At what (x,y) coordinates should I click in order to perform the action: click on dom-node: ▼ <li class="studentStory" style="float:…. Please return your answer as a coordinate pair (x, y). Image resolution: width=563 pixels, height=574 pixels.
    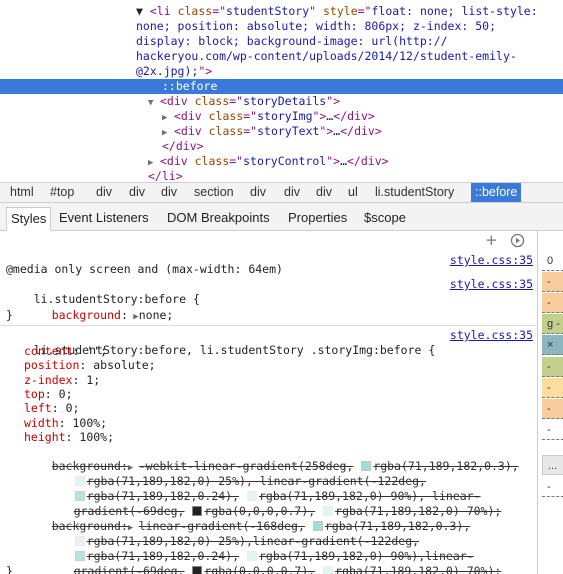
    Looking at the image, I should click on (281, 11).